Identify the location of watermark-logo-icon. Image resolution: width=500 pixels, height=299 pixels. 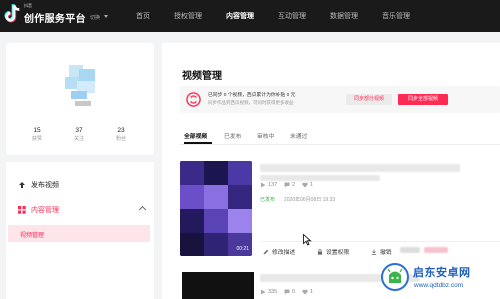
(395, 277).